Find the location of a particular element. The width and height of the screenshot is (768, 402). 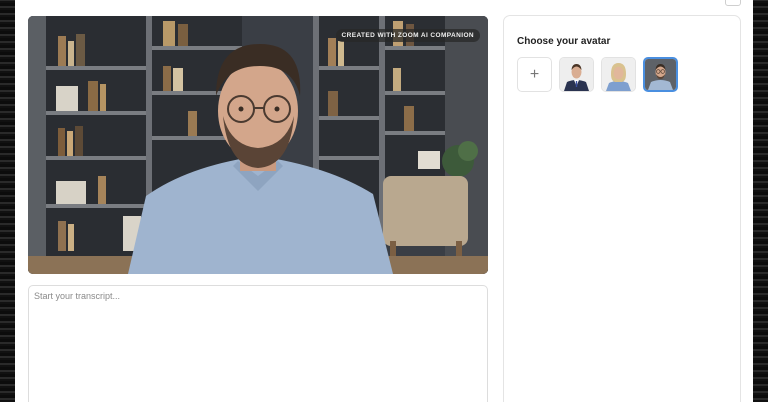

avatar-man-glasses is located at coordinates (660, 74).